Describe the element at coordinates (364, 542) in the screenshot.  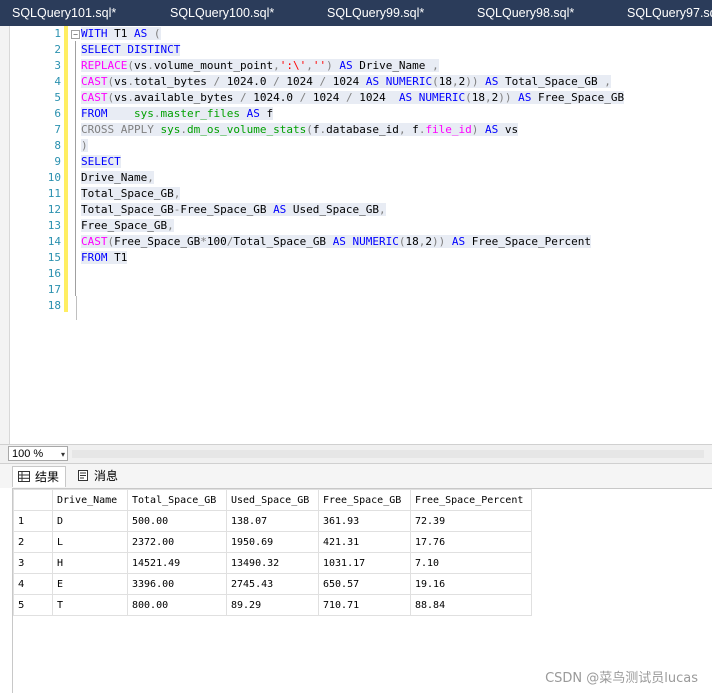
I see `table-cell: 421.31` at that location.